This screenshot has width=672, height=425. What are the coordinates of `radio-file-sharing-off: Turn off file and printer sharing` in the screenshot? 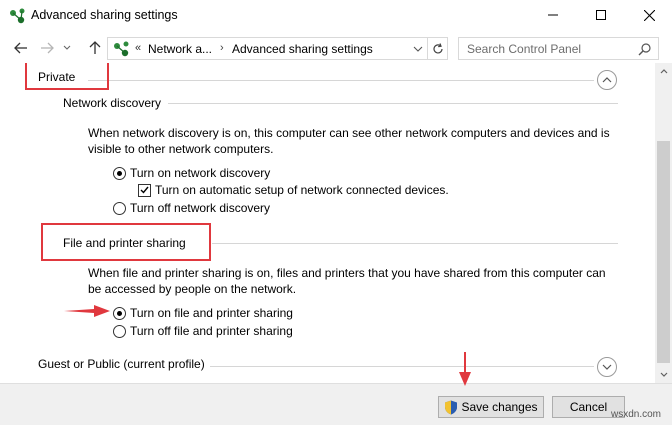 It's located at (203, 331).